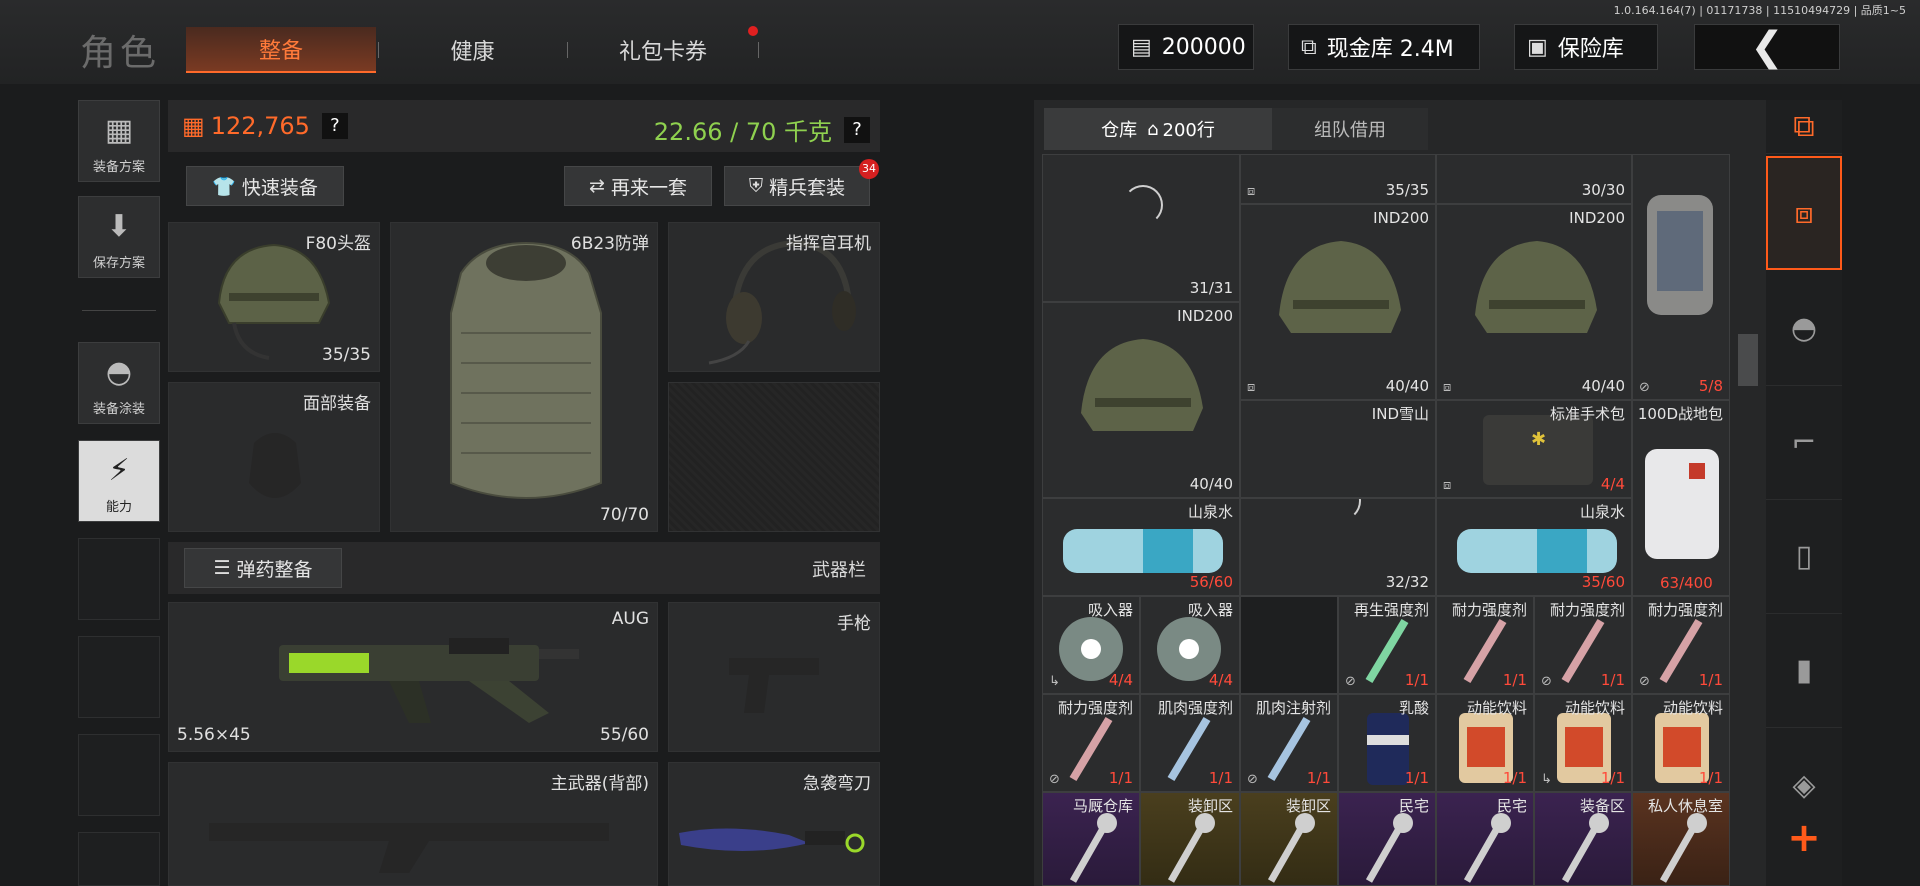 The height and width of the screenshot is (886, 1920). Describe the element at coordinates (193, 126) in the screenshot. I see `vest-value-icon: ▦` at that location.